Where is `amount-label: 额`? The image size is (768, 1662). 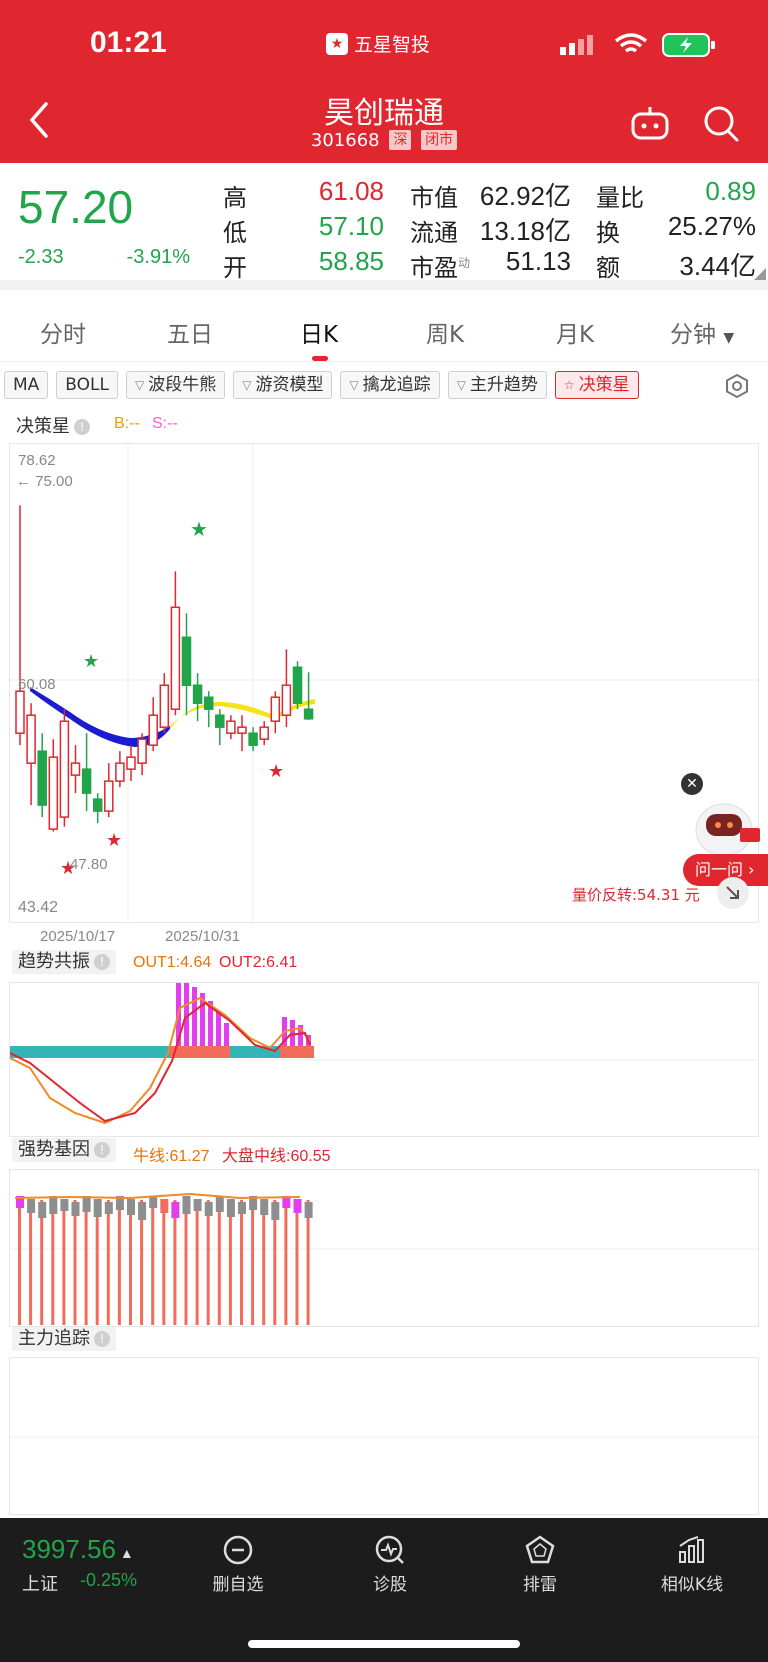
amount-label: 额 is located at coordinates (608, 268).